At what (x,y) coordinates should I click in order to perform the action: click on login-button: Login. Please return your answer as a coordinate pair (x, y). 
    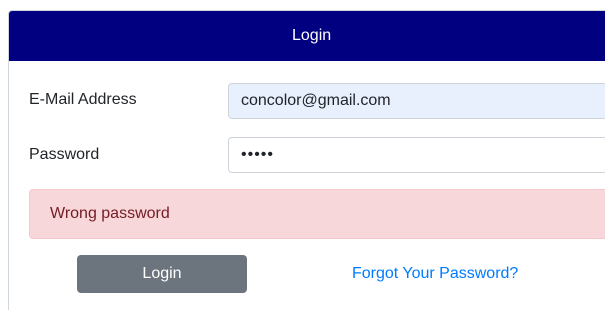
    Looking at the image, I should click on (162, 274).